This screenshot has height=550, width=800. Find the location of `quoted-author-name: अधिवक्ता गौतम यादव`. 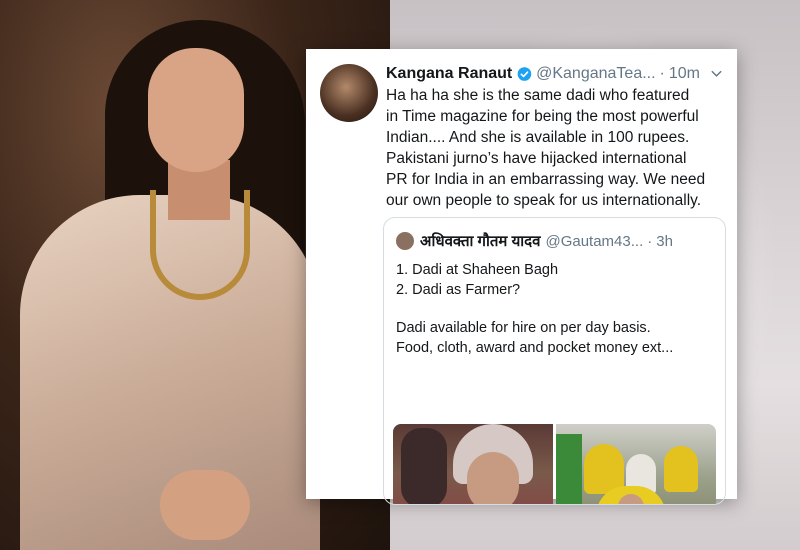

quoted-author-name: अधिवक्ता गौतम यादव is located at coordinates (480, 241).